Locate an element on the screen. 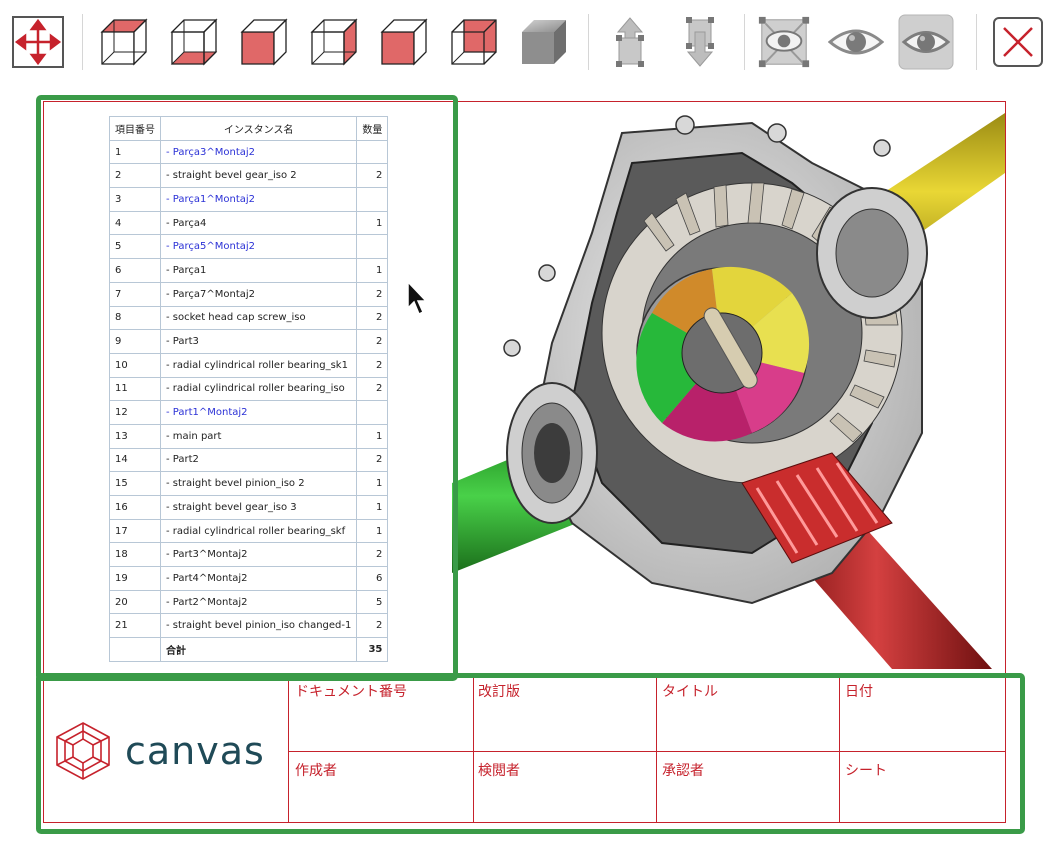 This screenshot has height=841, width=1054. view-cube-left-button is located at coordinates (264, 42).